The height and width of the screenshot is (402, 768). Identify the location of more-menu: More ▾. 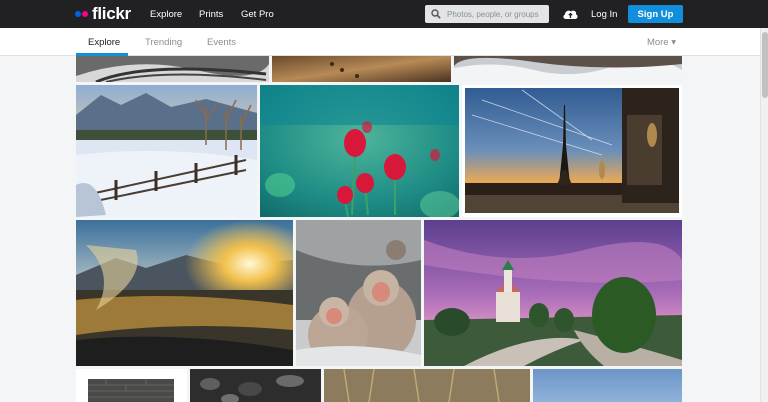
(661, 42).